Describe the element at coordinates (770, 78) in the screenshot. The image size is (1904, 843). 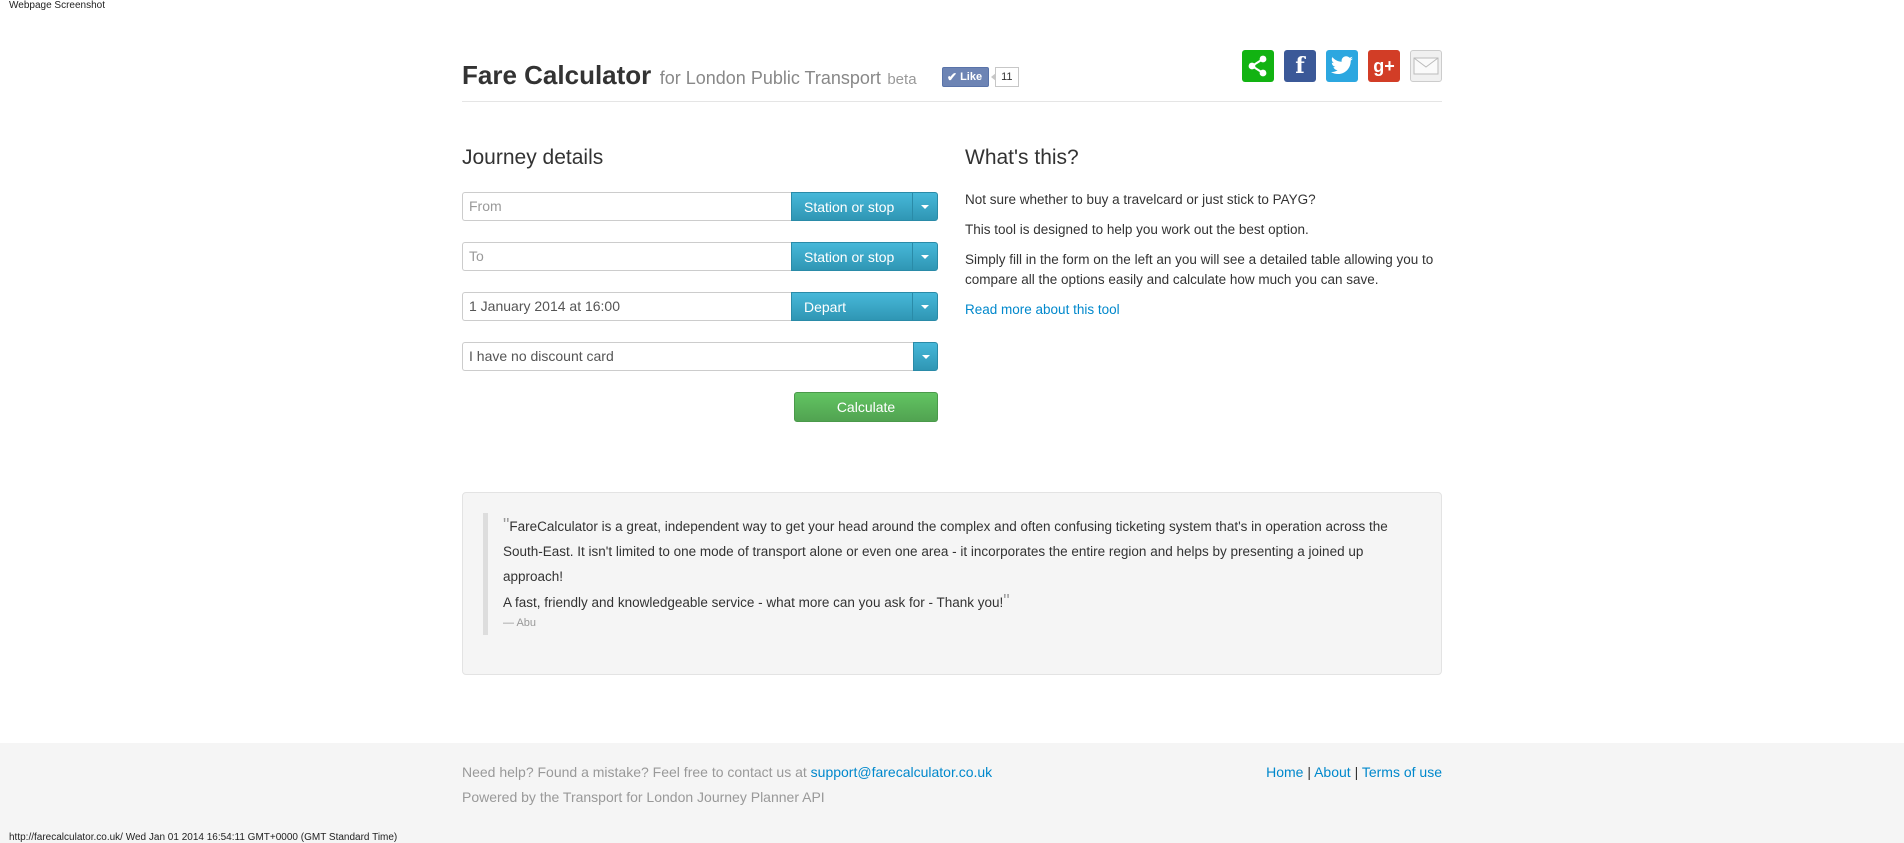
I see `page-subtitle: for London Public Transport` at that location.